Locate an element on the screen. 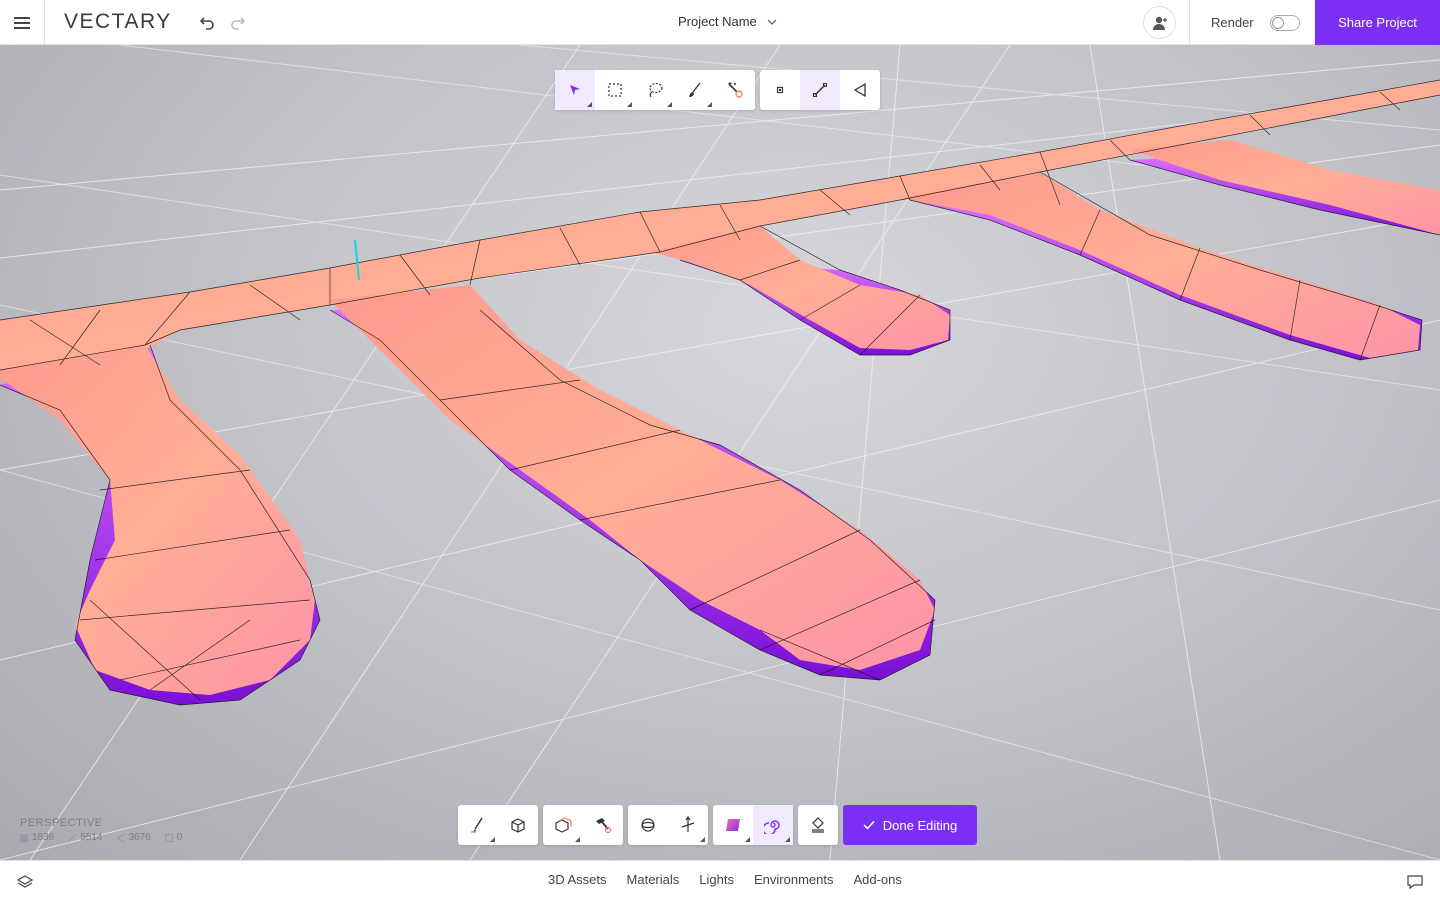  magic-select-icon is located at coordinates (735, 90).